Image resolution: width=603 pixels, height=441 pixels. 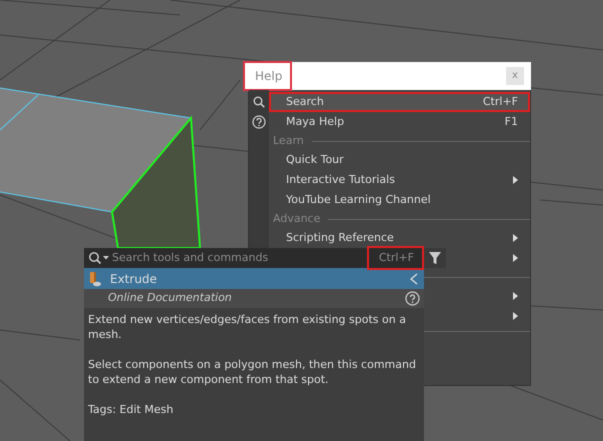 What do you see at coordinates (395, 258) in the screenshot?
I see `shortcut-label: Ctrl+F` at bounding box center [395, 258].